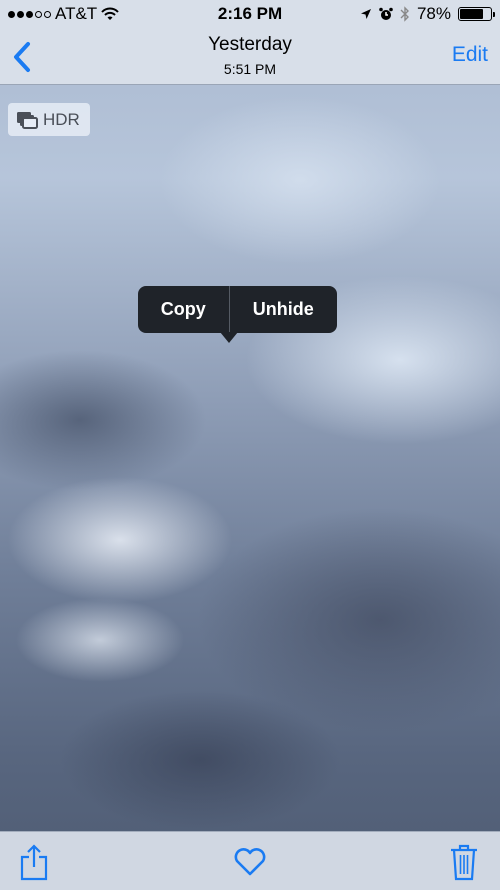  What do you see at coordinates (386, 14) in the screenshot?
I see `alarm-icon` at bounding box center [386, 14].